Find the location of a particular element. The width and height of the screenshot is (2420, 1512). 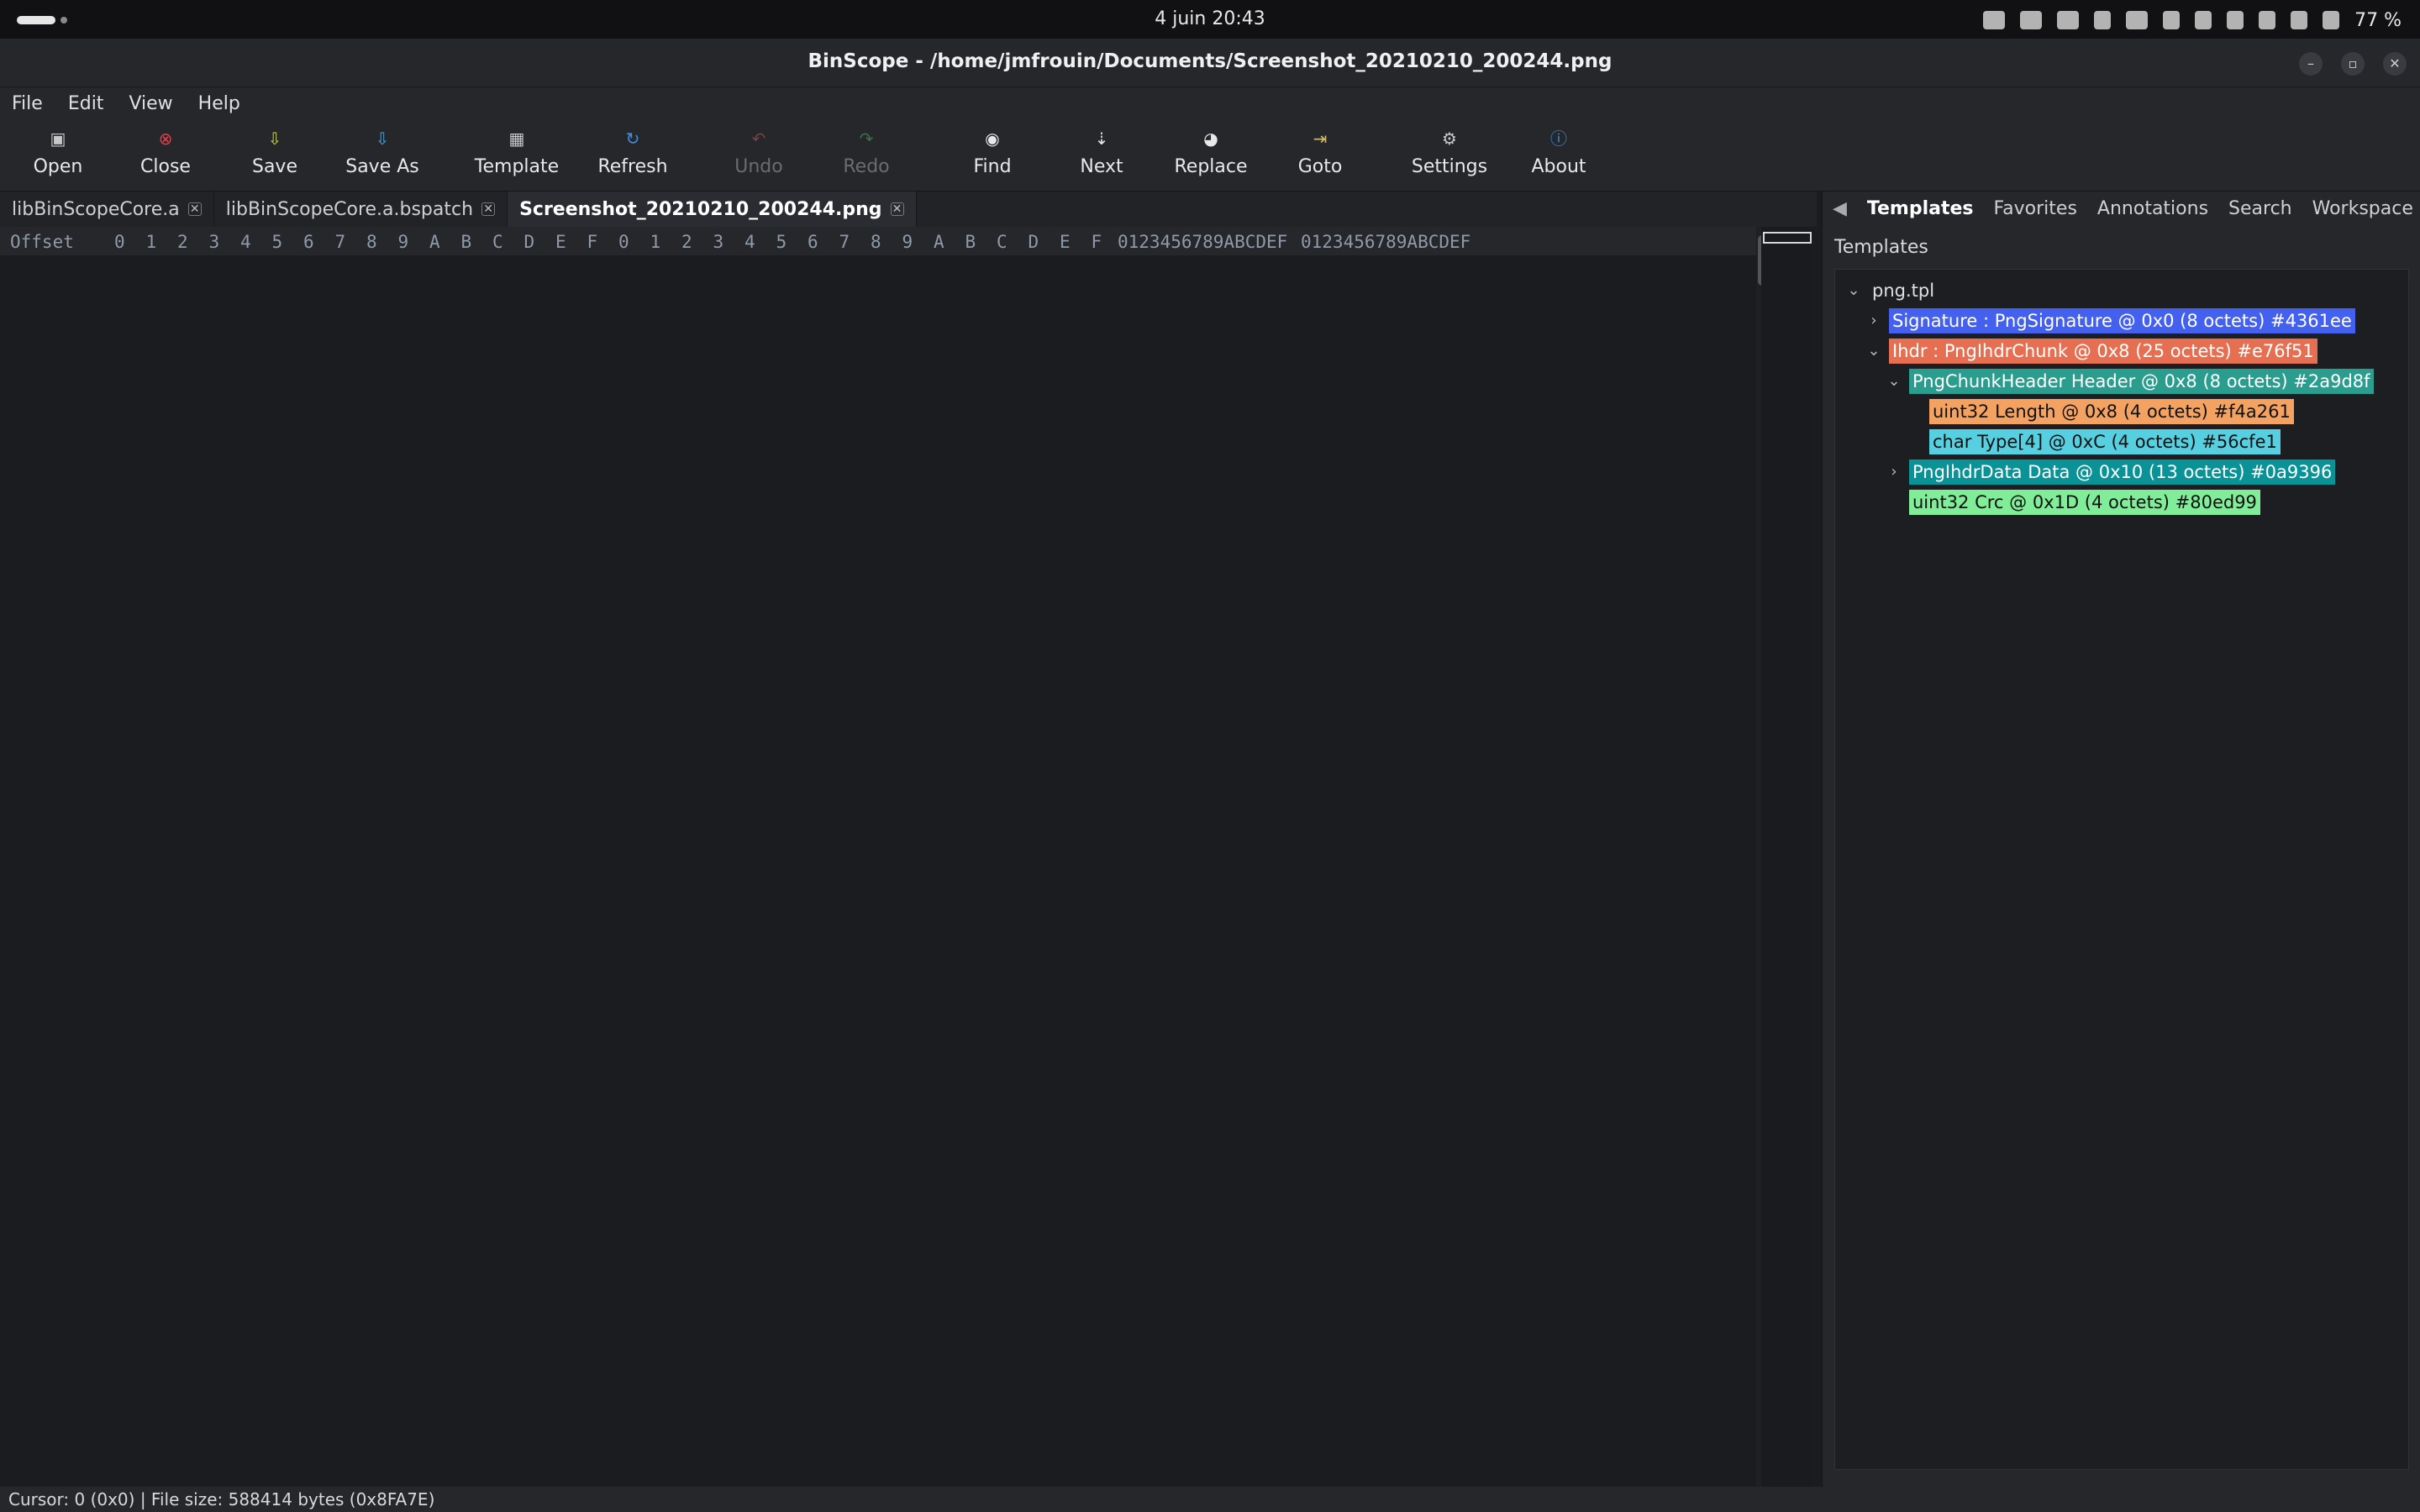

drive-icon is located at coordinates (2103, 20).